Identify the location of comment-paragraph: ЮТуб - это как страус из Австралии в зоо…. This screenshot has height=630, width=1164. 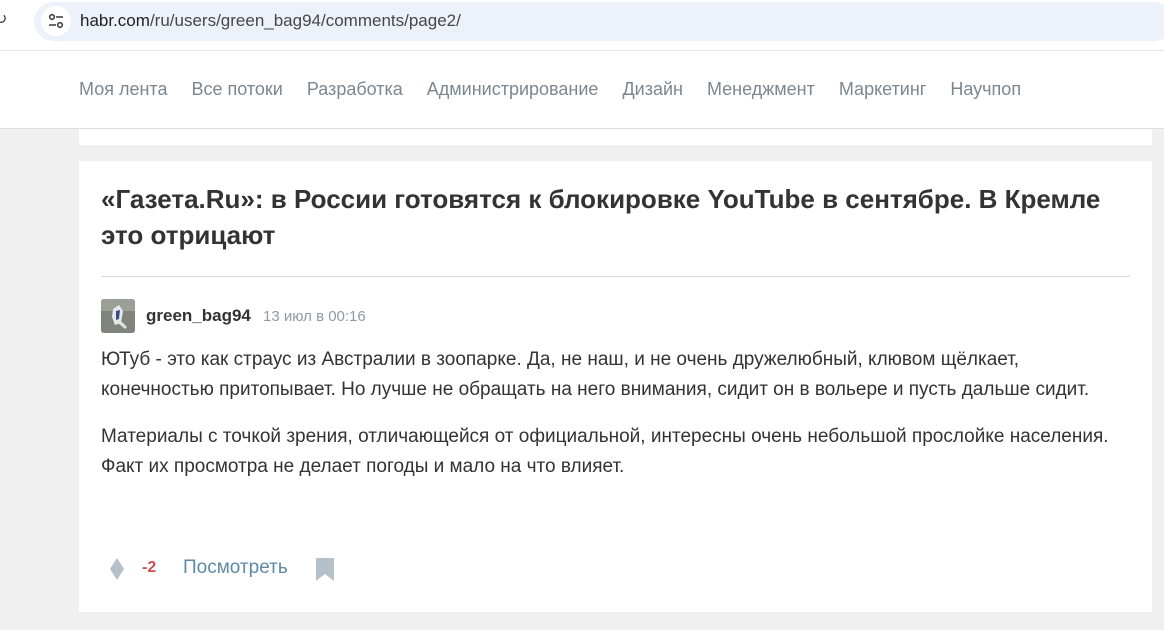
(595, 374).